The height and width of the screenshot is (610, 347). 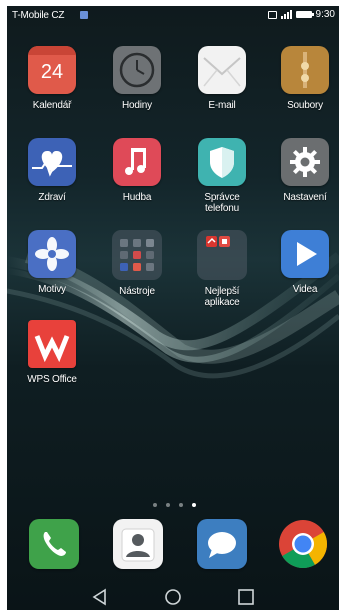 I want to click on app-nejlepsi-aplikace: Nejlepší aplikace, so click(x=222, y=269).